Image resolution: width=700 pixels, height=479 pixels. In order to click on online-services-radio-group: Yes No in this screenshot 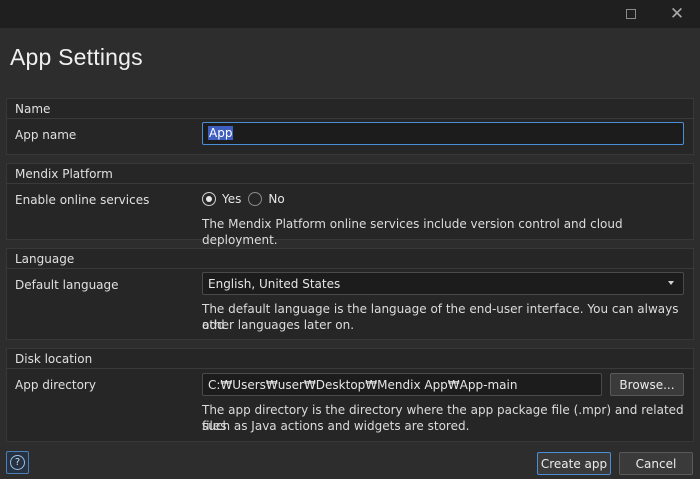, I will do `click(247, 199)`.